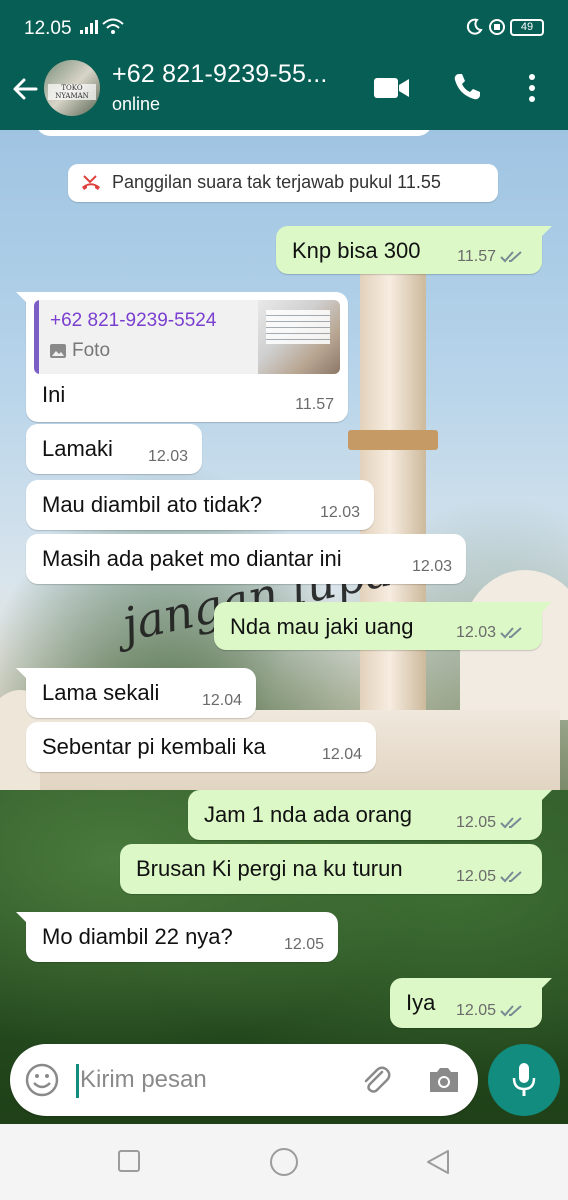  I want to click on video-call-icon, so click(392, 88).